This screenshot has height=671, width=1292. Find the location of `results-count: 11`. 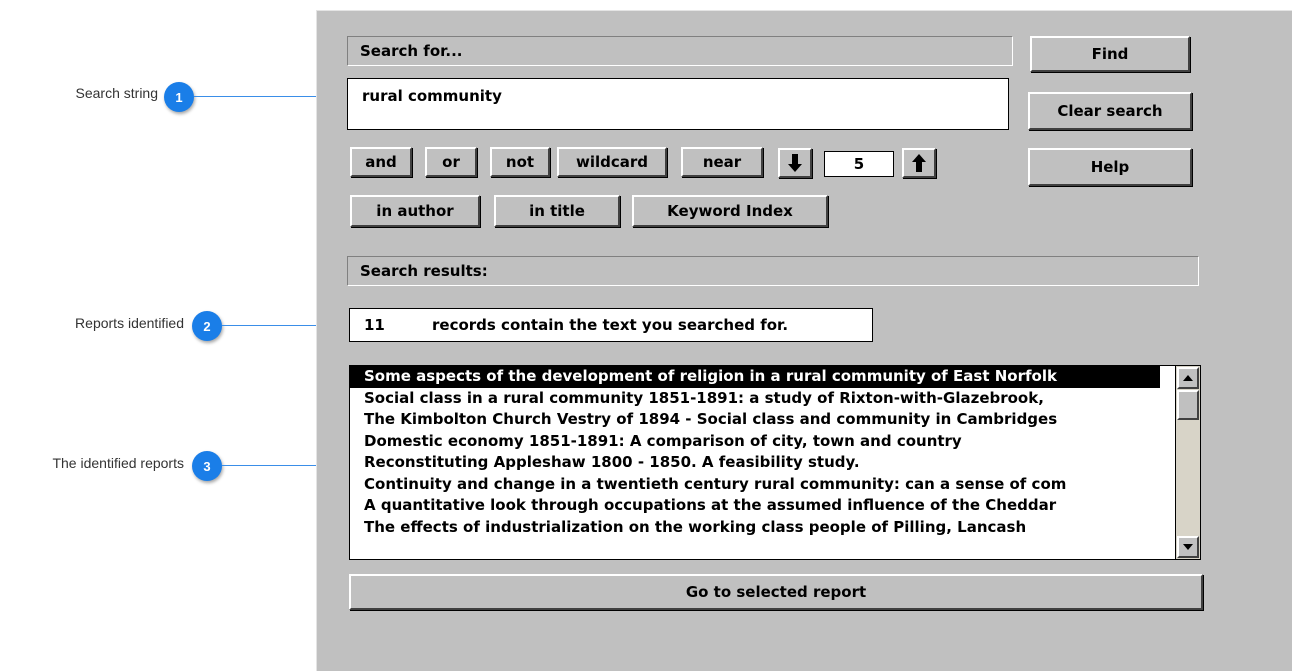

results-count: 11 is located at coordinates (374, 325).